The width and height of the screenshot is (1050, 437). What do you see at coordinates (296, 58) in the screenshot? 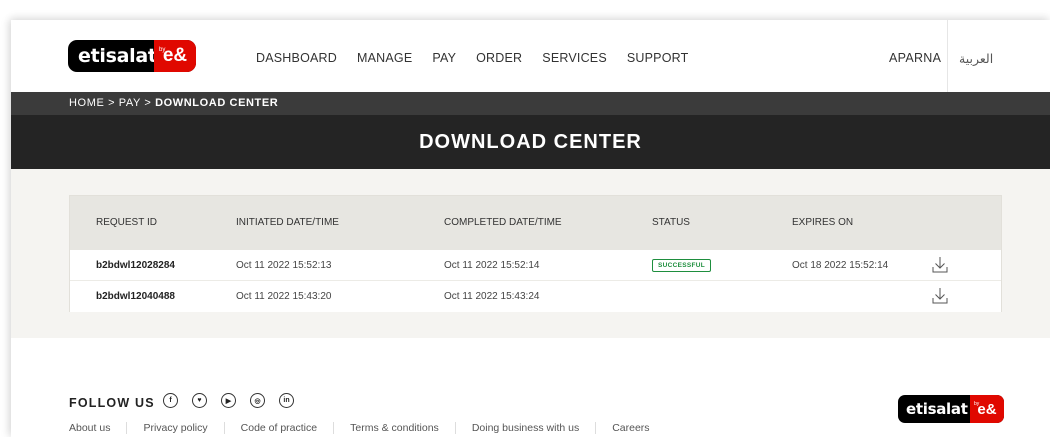
I see `nav-item-dashboard: DASHBOARD` at bounding box center [296, 58].